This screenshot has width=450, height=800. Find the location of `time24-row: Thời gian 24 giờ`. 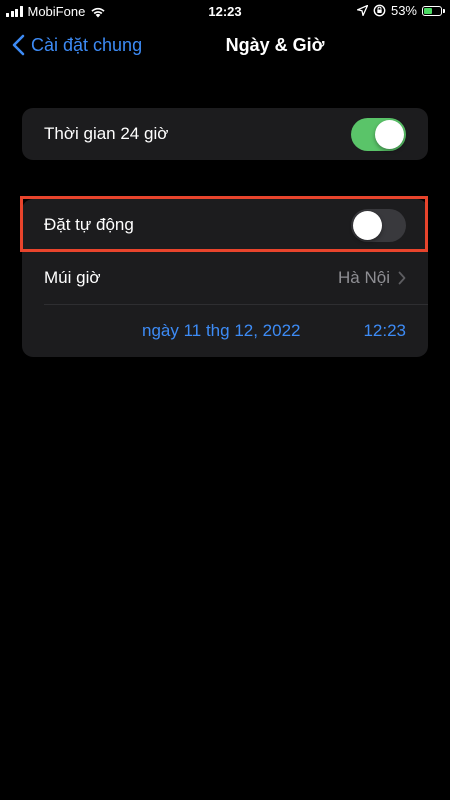

time24-row: Thời gian 24 giờ is located at coordinates (225, 134).